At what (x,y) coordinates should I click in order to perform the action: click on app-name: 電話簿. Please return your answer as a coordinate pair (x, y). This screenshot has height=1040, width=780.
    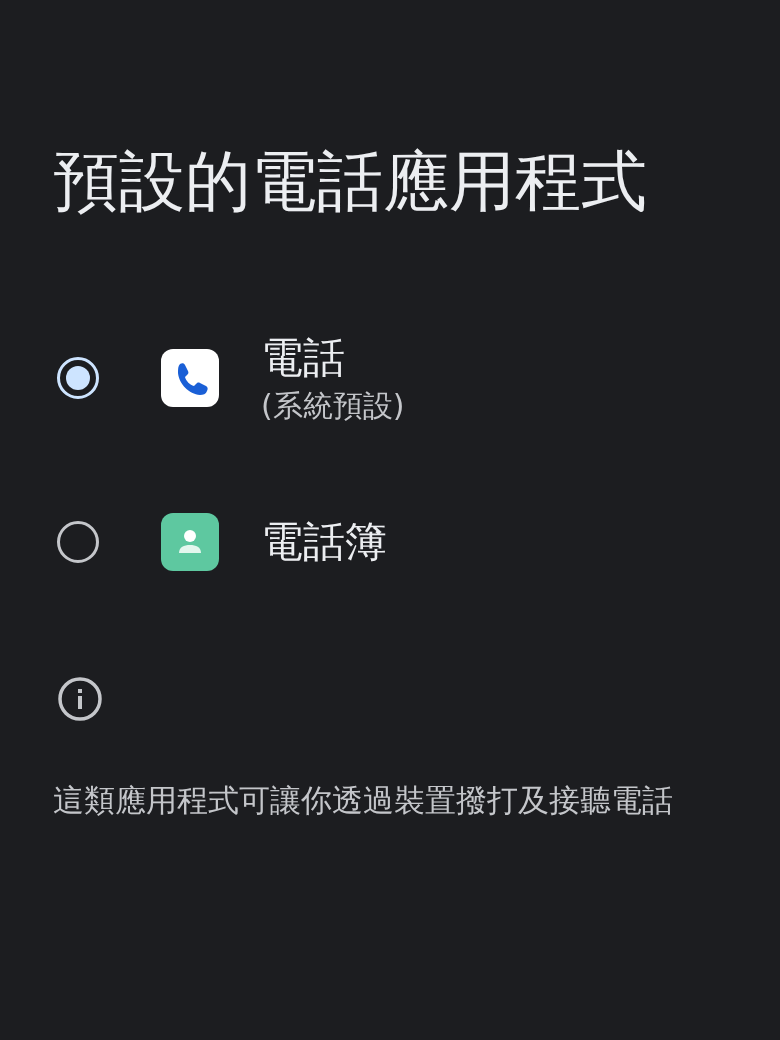
    Looking at the image, I should click on (324, 542).